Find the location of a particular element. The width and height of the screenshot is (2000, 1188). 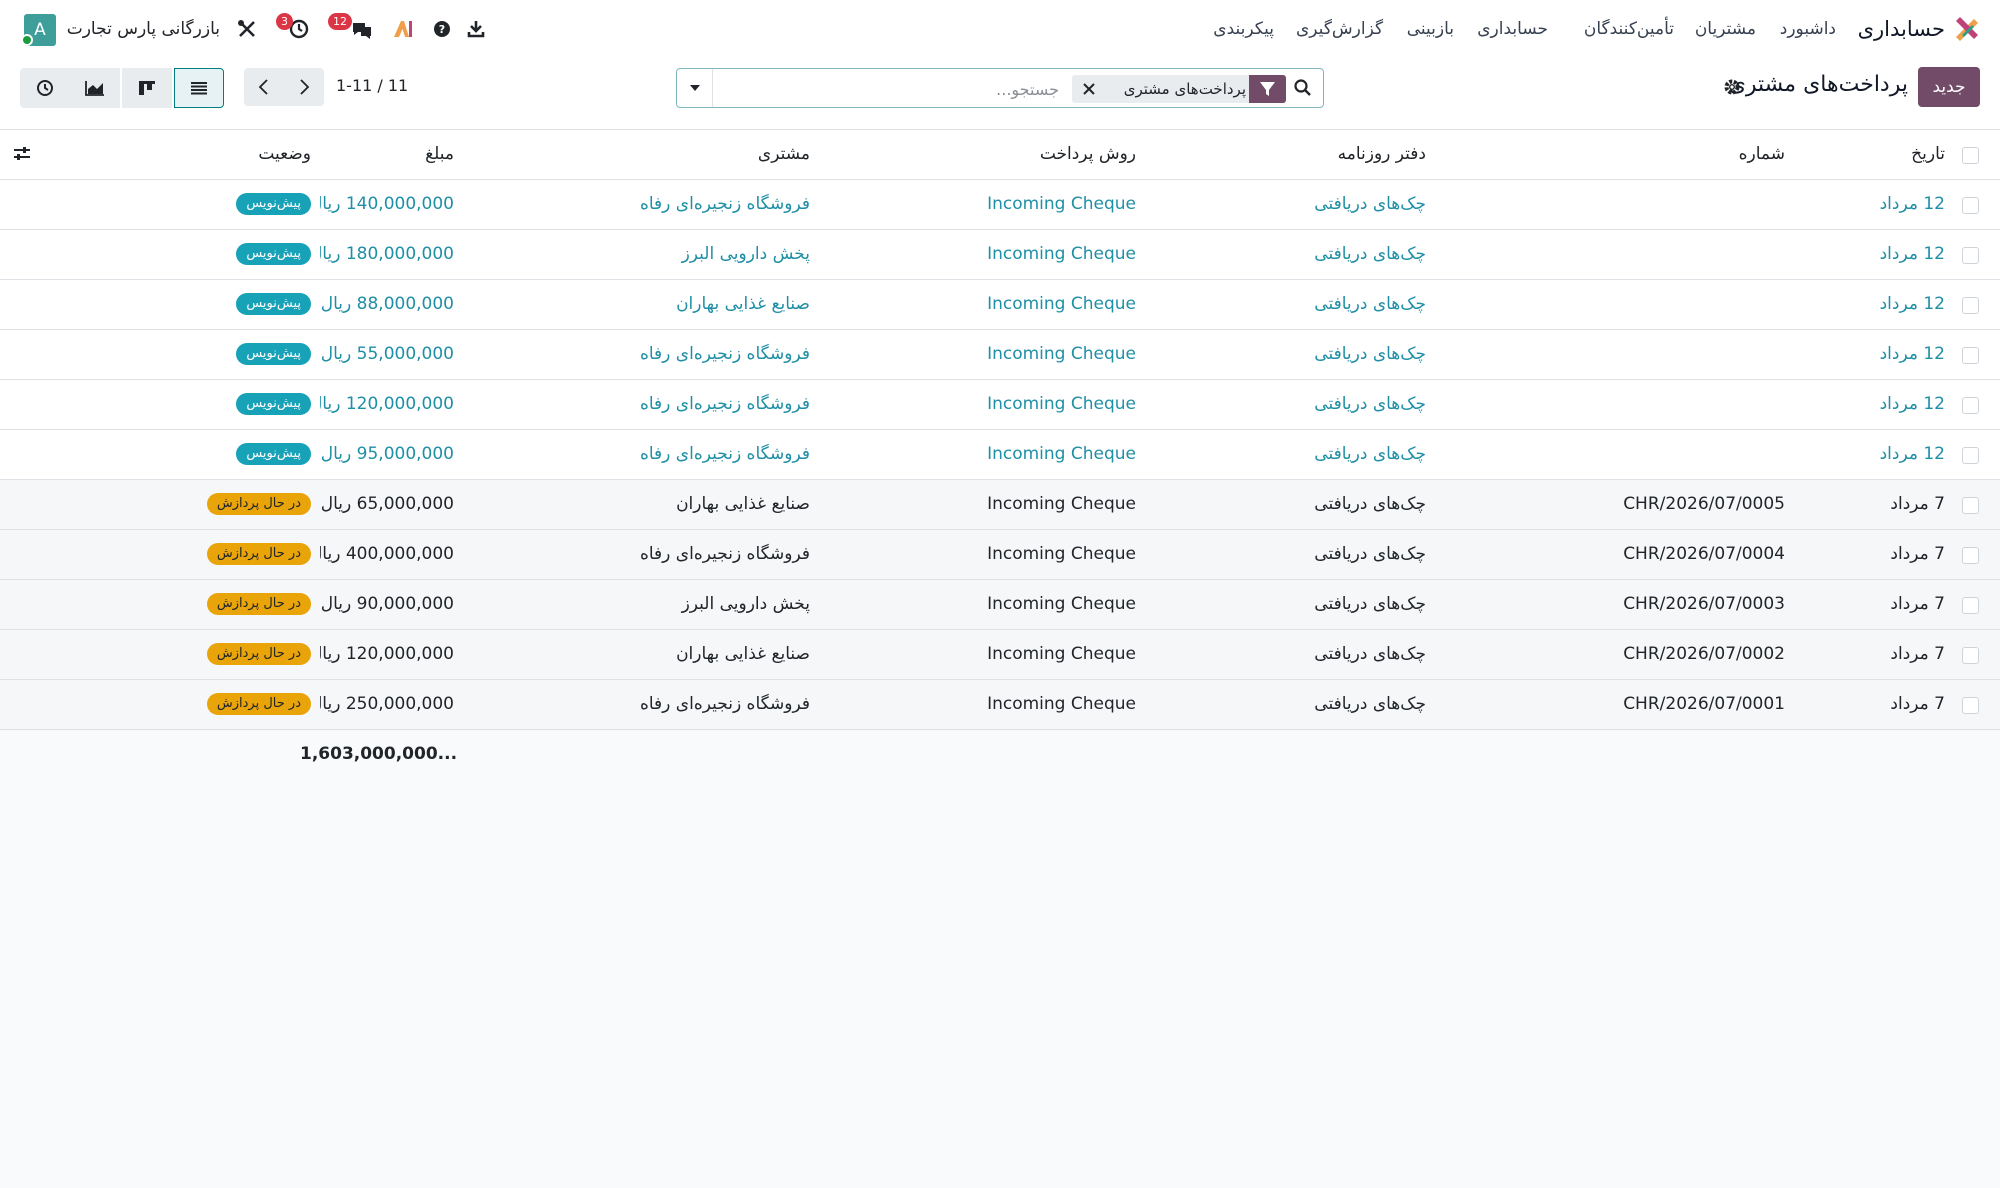

select-all-checkbox is located at coordinates (1970, 155).